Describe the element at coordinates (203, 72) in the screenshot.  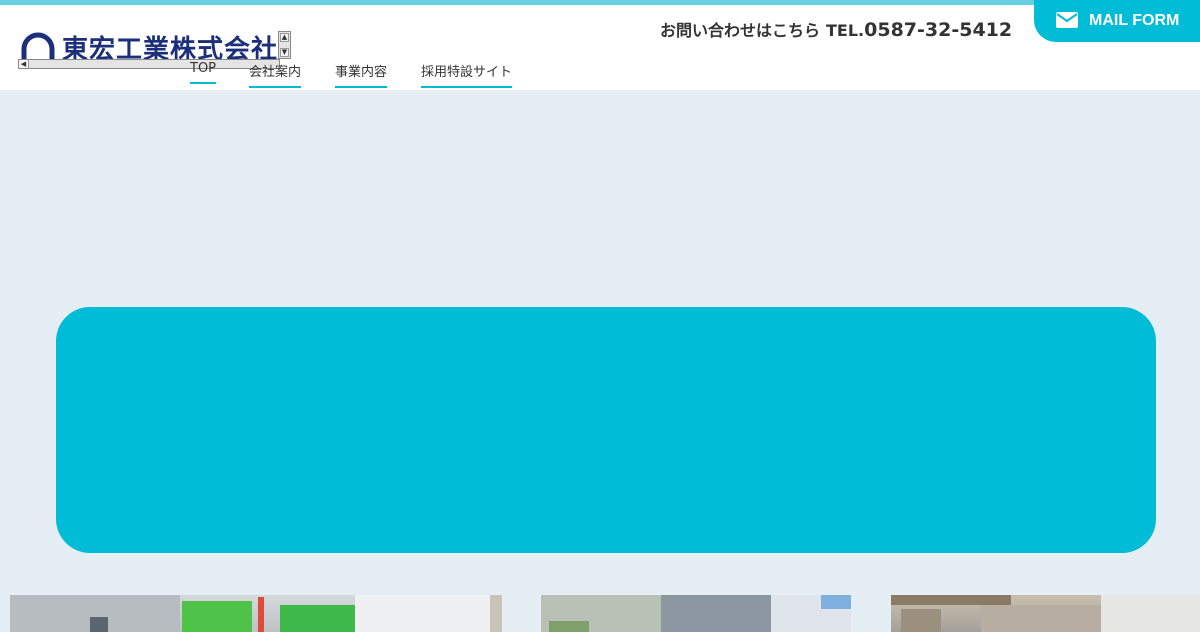
I see `nav-item-top: TOP` at that location.